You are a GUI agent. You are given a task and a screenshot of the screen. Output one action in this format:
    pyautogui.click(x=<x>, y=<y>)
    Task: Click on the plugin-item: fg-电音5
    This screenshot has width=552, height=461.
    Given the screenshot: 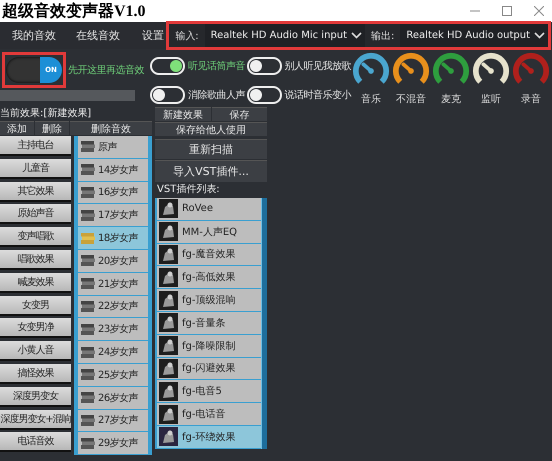 What is the action you would take?
    pyautogui.click(x=209, y=391)
    